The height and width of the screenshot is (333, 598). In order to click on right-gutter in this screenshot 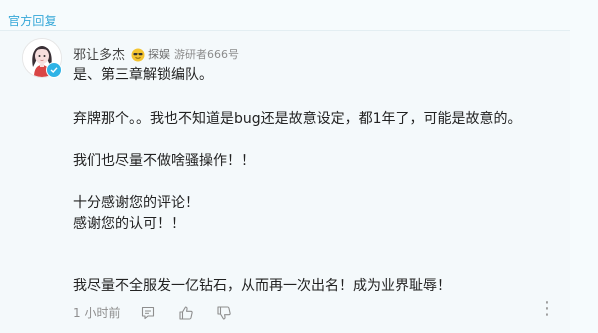, I will do `click(584, 166)`.